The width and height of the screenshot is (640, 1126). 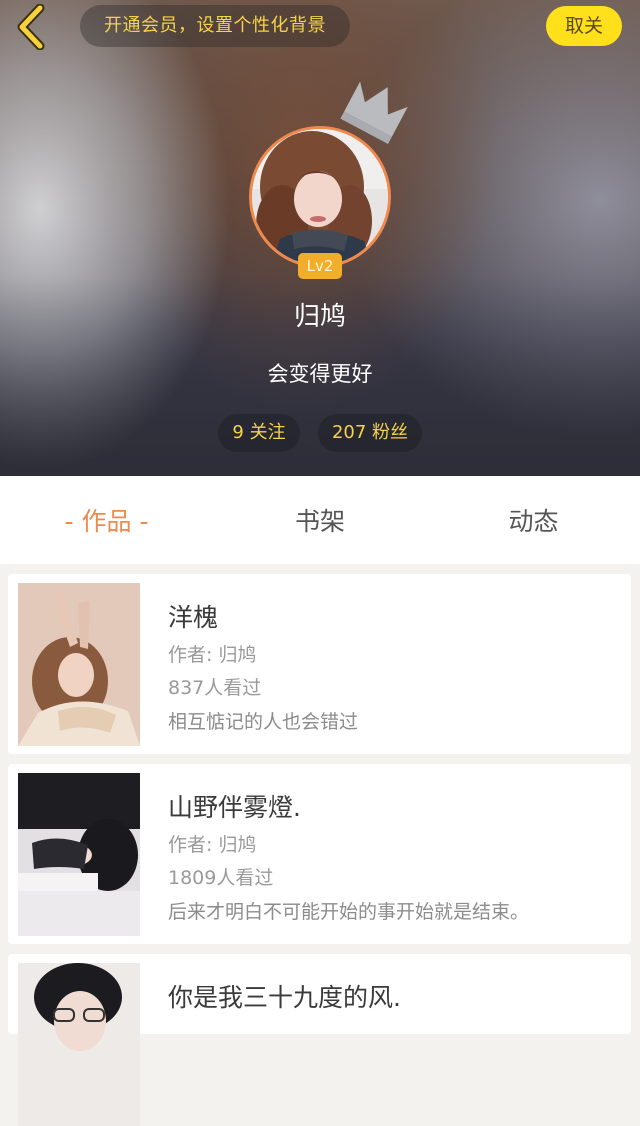 What do you see at coordinates (584, 26) in the screenshot?
I see `unfollow-button: 取关` at bounding box center [584, 26].